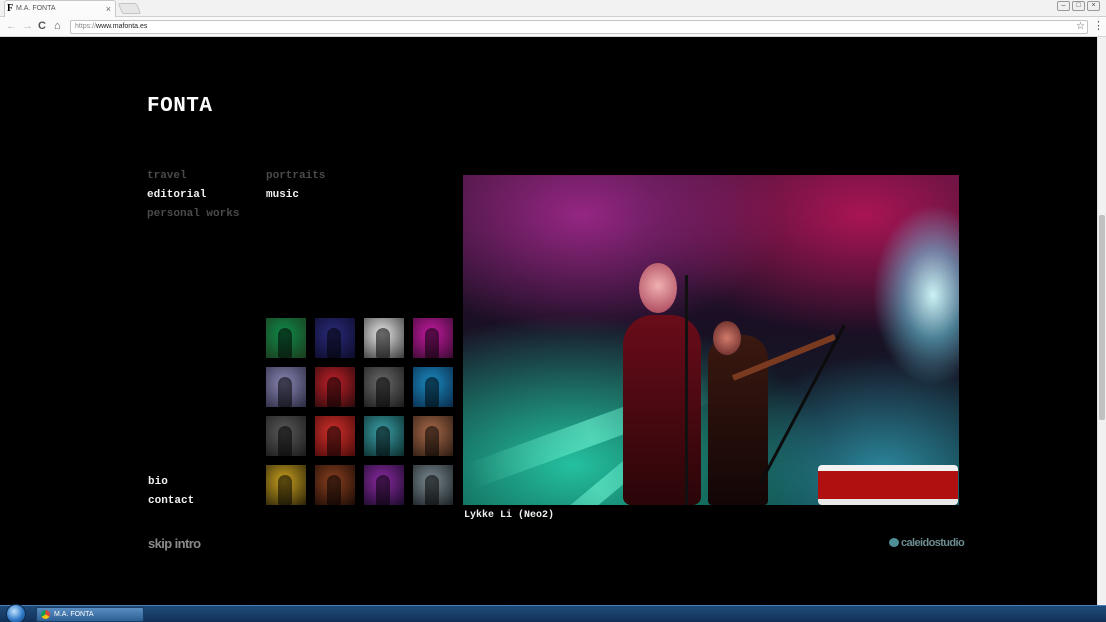  What do you see at coordinates (1093, 6) in the screenshot?
I see `close-window-button: ×` at bounding box center [1093, 6].